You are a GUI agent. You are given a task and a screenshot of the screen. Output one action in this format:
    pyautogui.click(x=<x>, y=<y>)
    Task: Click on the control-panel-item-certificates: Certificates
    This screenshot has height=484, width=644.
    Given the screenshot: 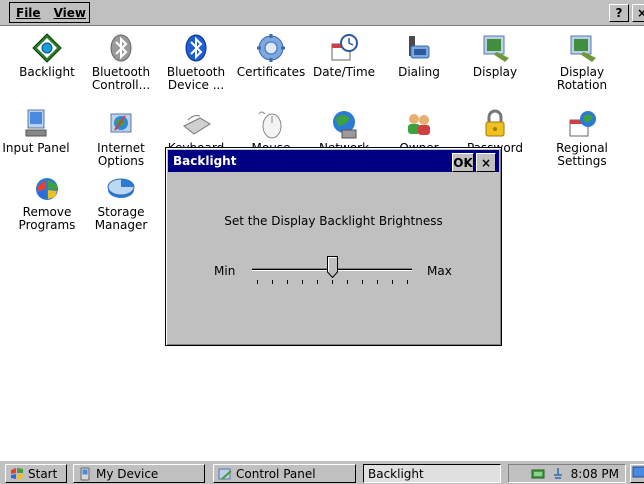 What is the action you would take?
    pyautogui.click(x=271, y=55)
    